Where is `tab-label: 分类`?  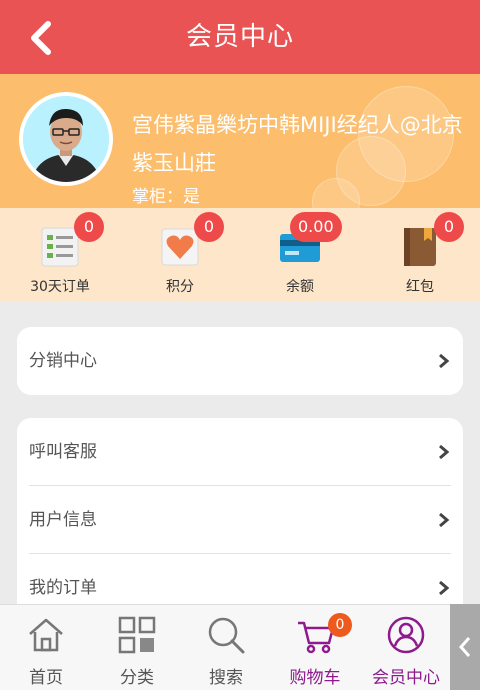
tab-label: 分类 is located at coordinates (137, 678).